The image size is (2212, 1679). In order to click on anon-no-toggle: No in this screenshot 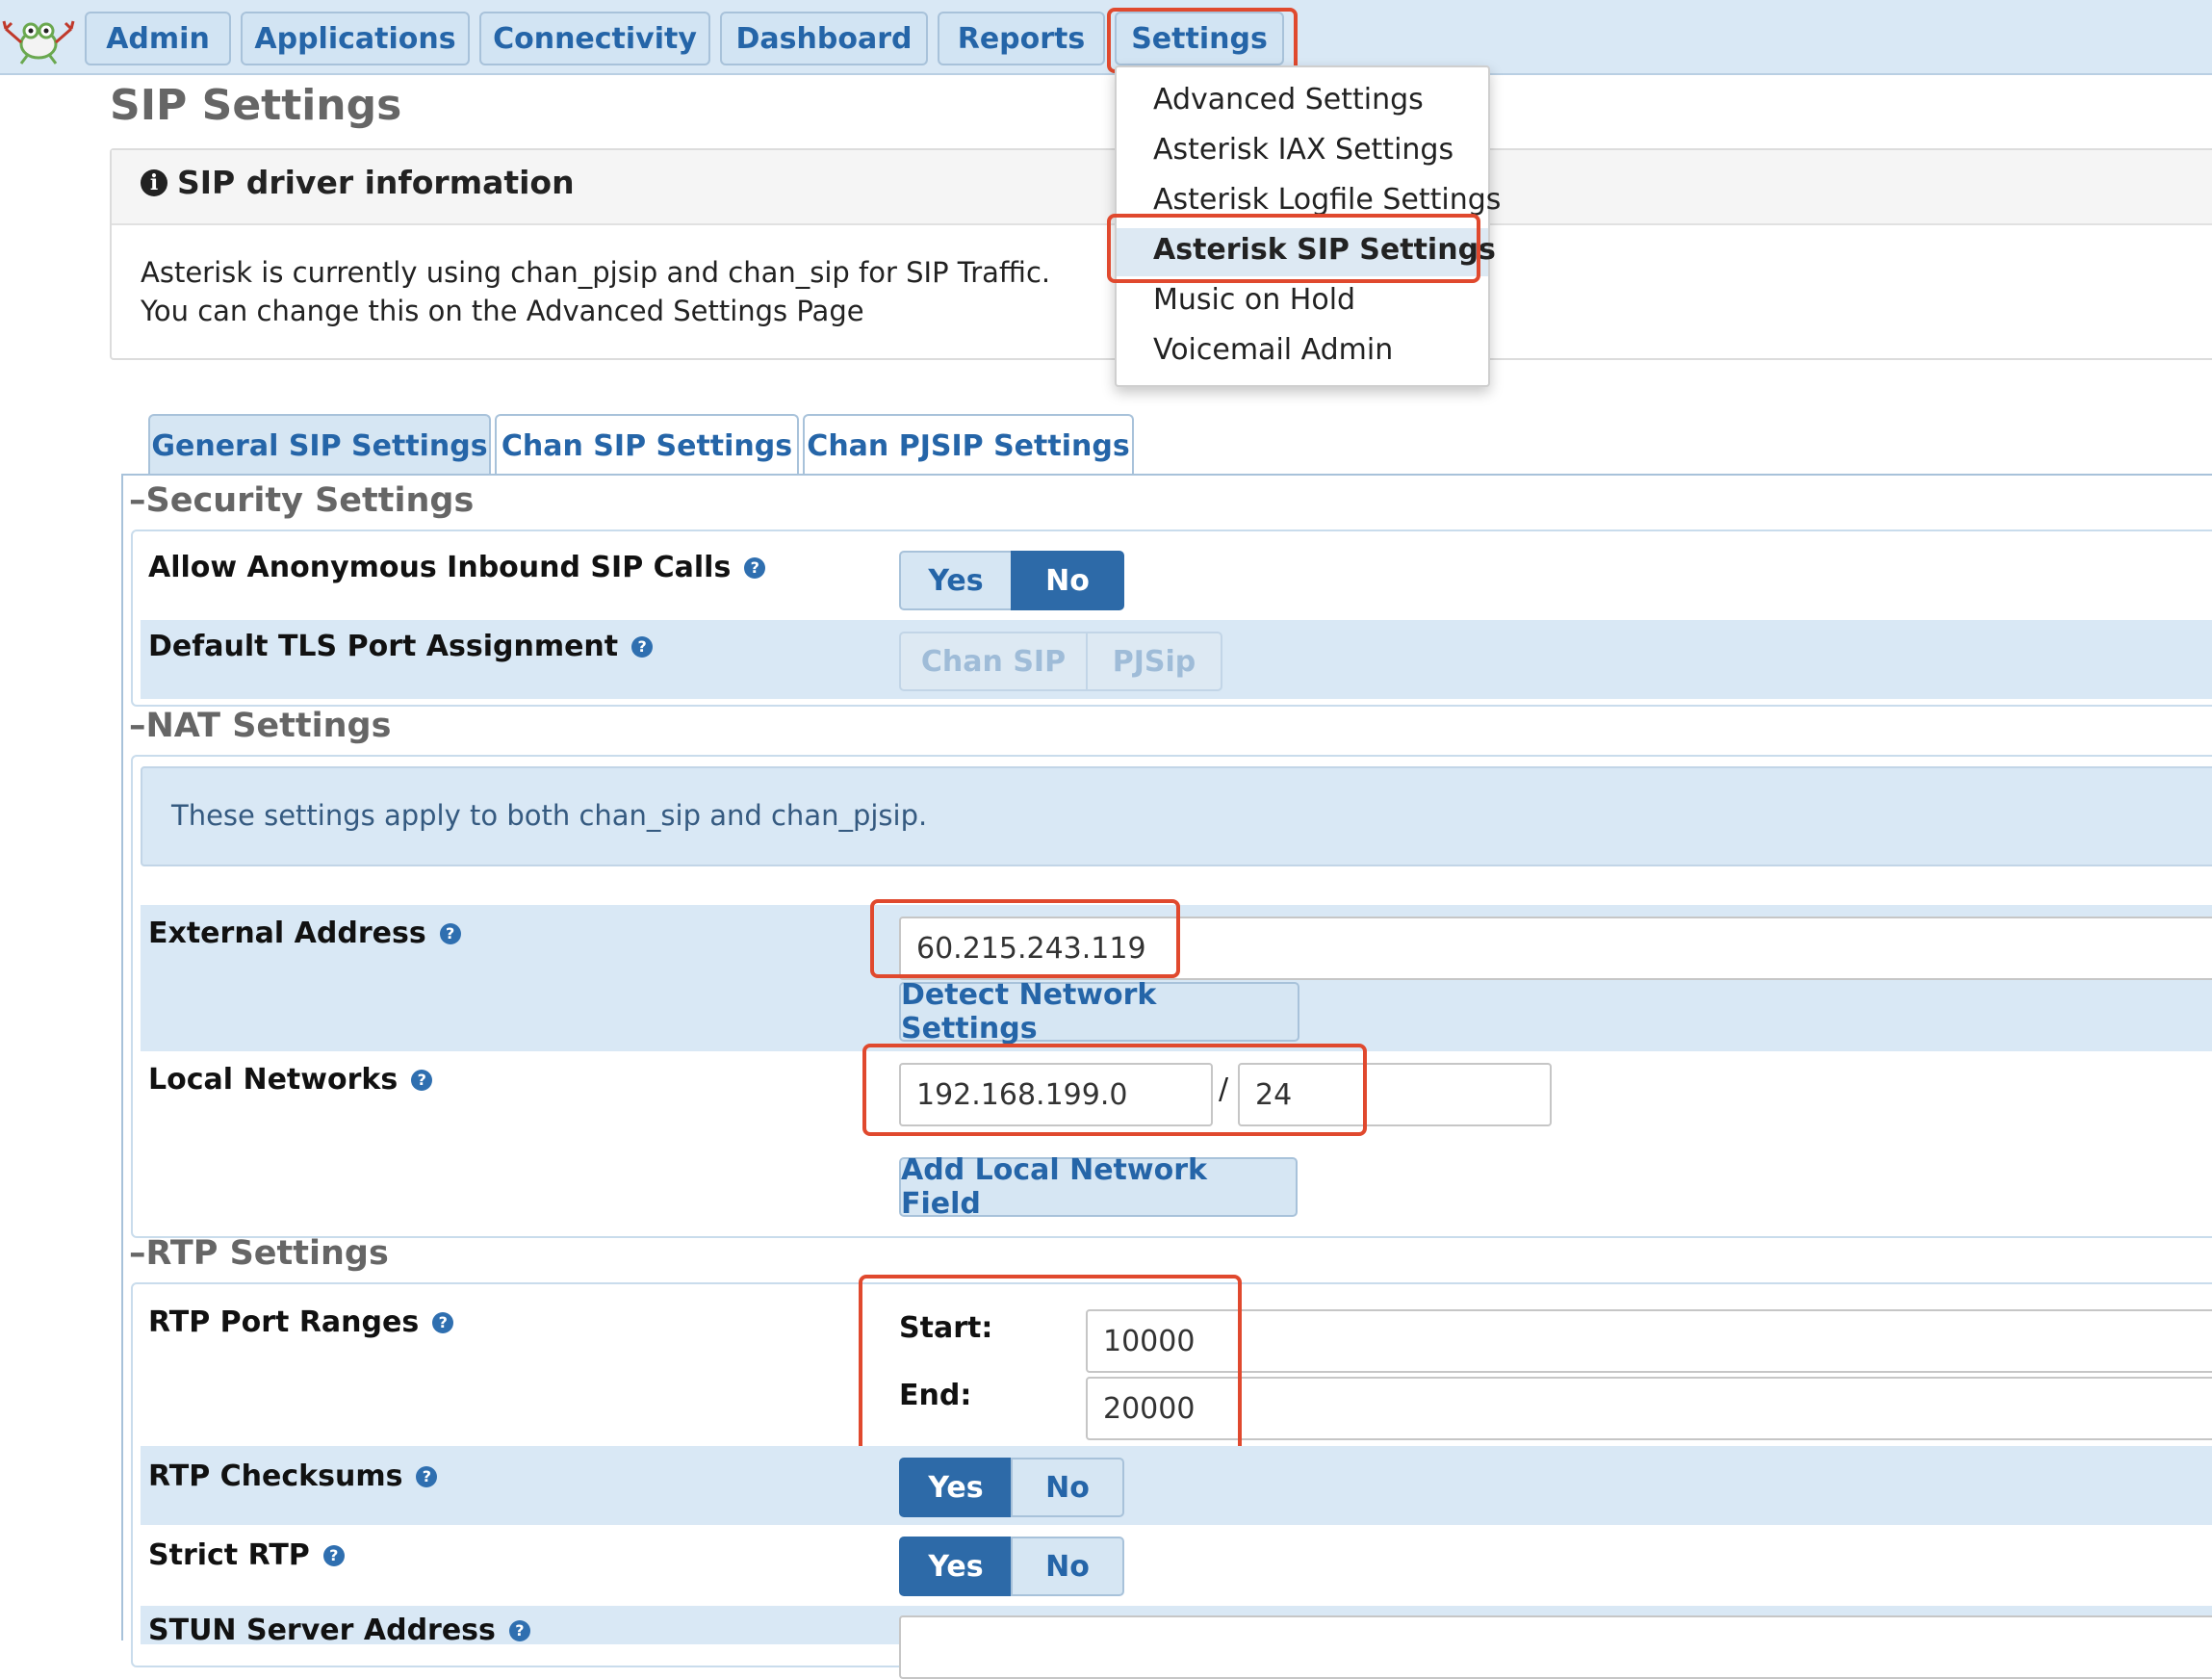, I will do `click(1067, 580)`.